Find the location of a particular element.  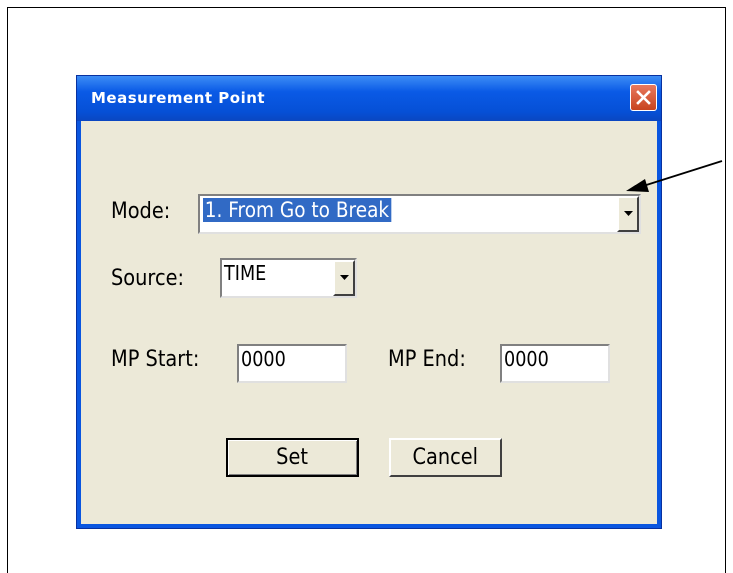

arrow-icon is located at coordinates (674, 176).